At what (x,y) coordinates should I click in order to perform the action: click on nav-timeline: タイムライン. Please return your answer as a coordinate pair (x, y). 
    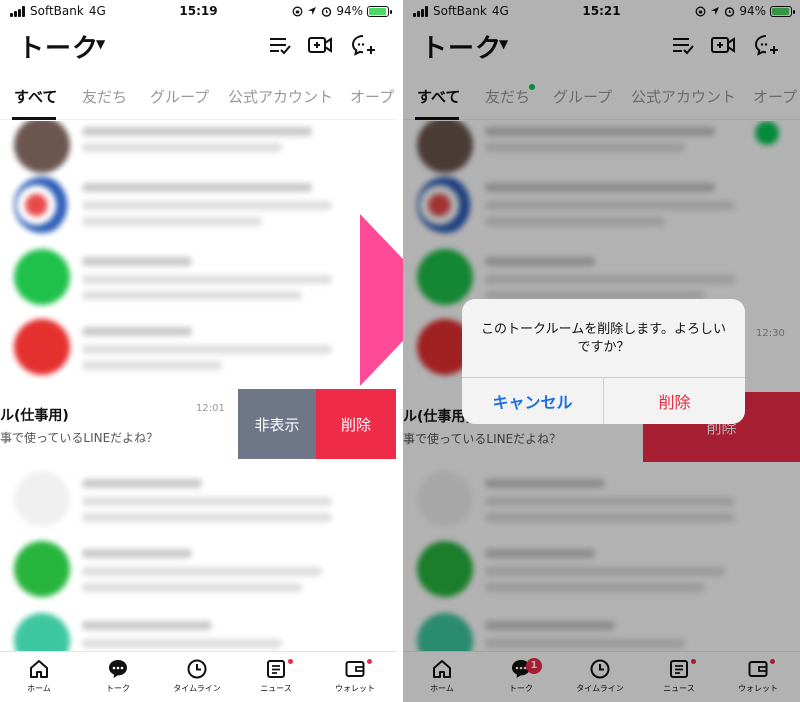
    Looking at the image, I should click on (197, 676).